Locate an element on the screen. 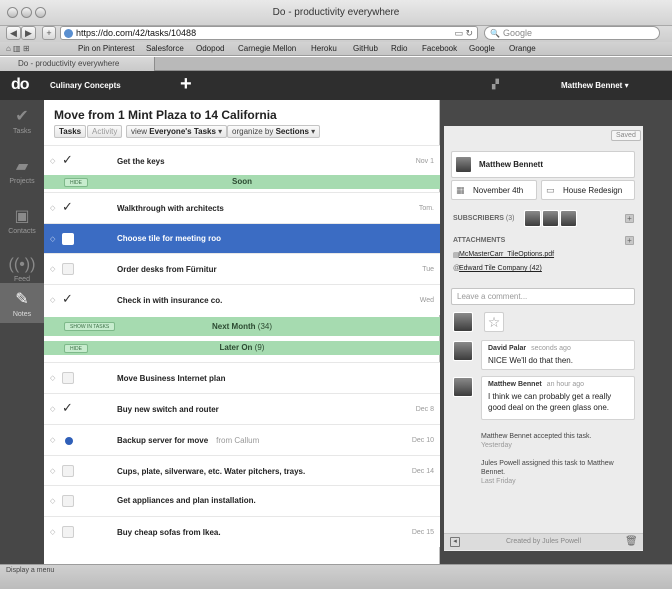 This screenshot has height=589, width=672. attachment-link: McMasterCarr_TileOptions.pdf is located at coordinates (506, 254).